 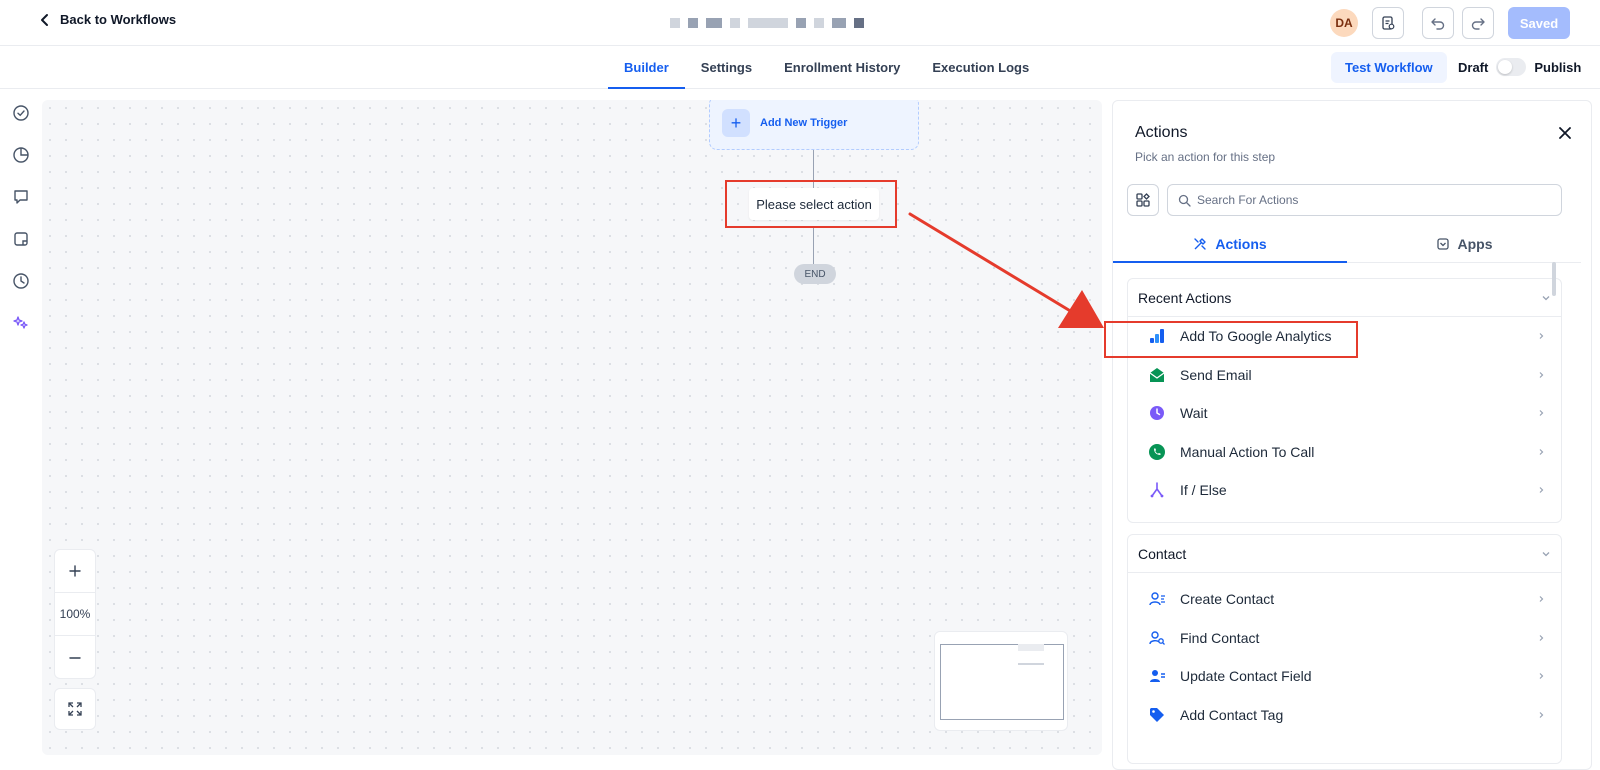 I want to click on zoom-in-button, so click(x=75, y=571).